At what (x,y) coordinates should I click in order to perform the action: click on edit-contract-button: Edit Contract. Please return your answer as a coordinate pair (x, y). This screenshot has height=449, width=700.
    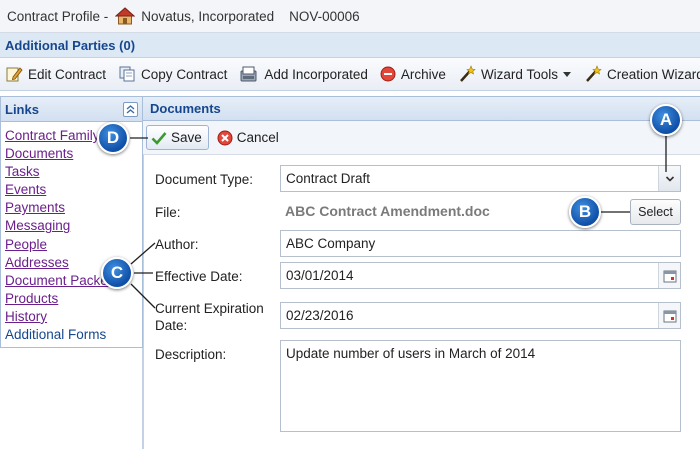
    Looking at the image, I should click on (55, 74).